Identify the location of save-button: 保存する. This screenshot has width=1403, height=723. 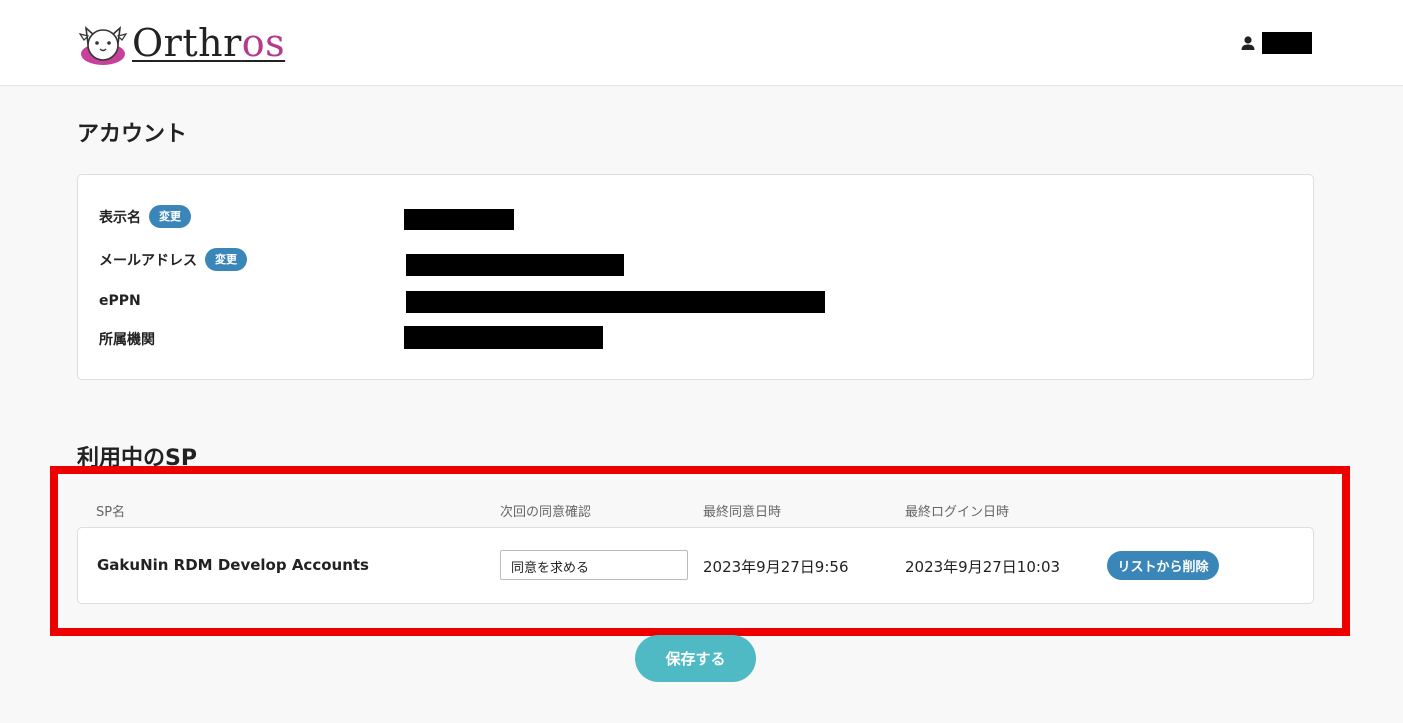
(695, 658).